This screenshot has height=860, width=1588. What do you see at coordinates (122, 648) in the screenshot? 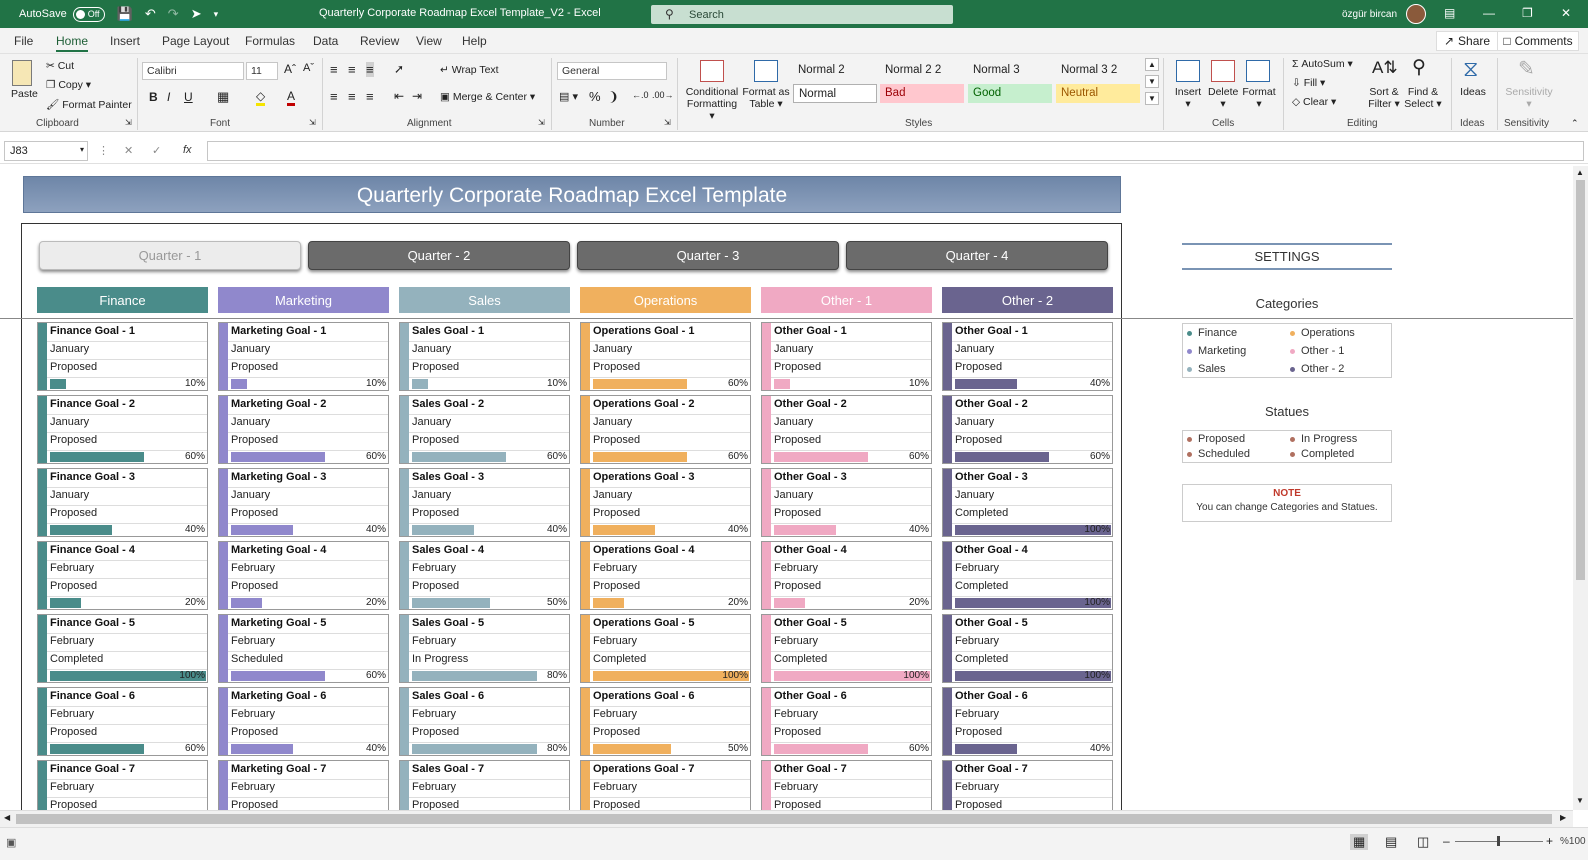
I see `goal-card: Finance Goal - 5 February Completed 100%` at bounding box center [122, 648].